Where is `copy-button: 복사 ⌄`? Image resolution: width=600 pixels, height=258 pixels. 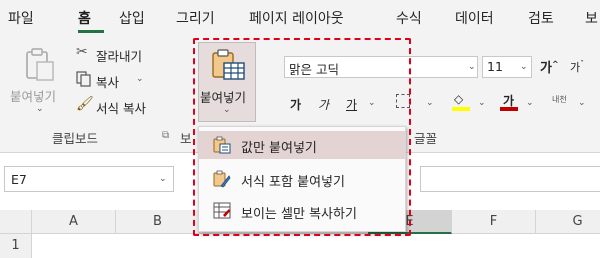 copy-button: 복사 ⌄ is located at coordinates (126, 80).